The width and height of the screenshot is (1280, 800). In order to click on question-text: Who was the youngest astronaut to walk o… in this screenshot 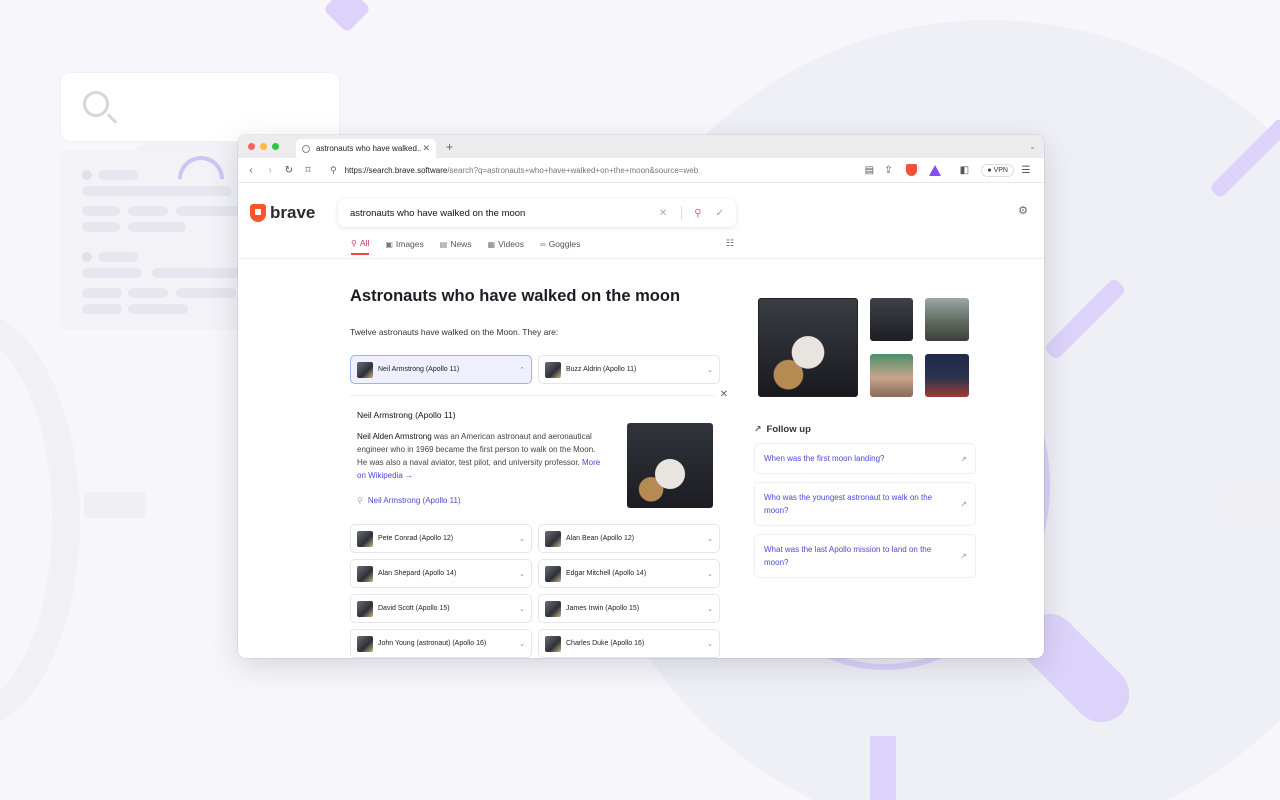, I will do `click(848, 504)`.